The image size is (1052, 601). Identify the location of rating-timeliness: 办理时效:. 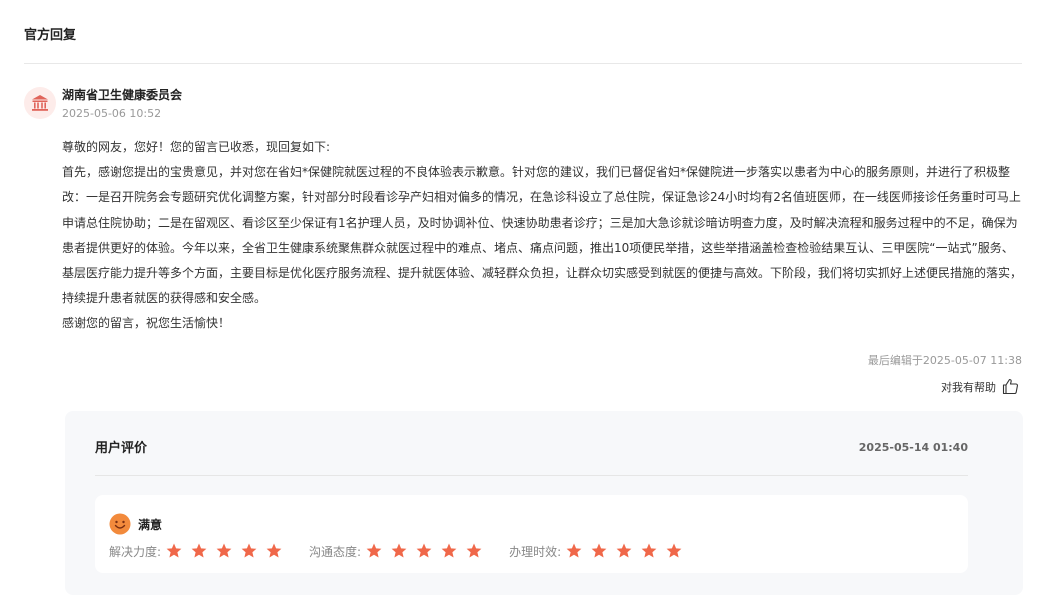
(596, 551).